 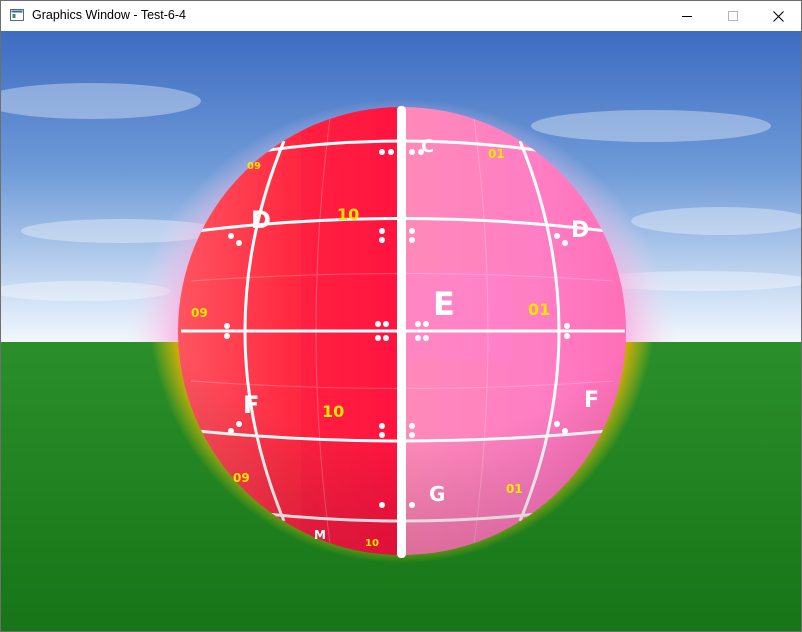 I want to click on label-10-lower: 10, so click(x=333, y=411).